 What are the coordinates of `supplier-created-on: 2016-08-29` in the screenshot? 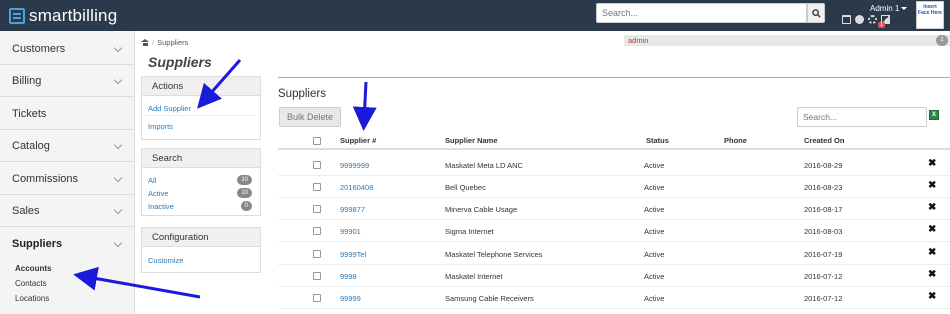 It's located at (823, 165).